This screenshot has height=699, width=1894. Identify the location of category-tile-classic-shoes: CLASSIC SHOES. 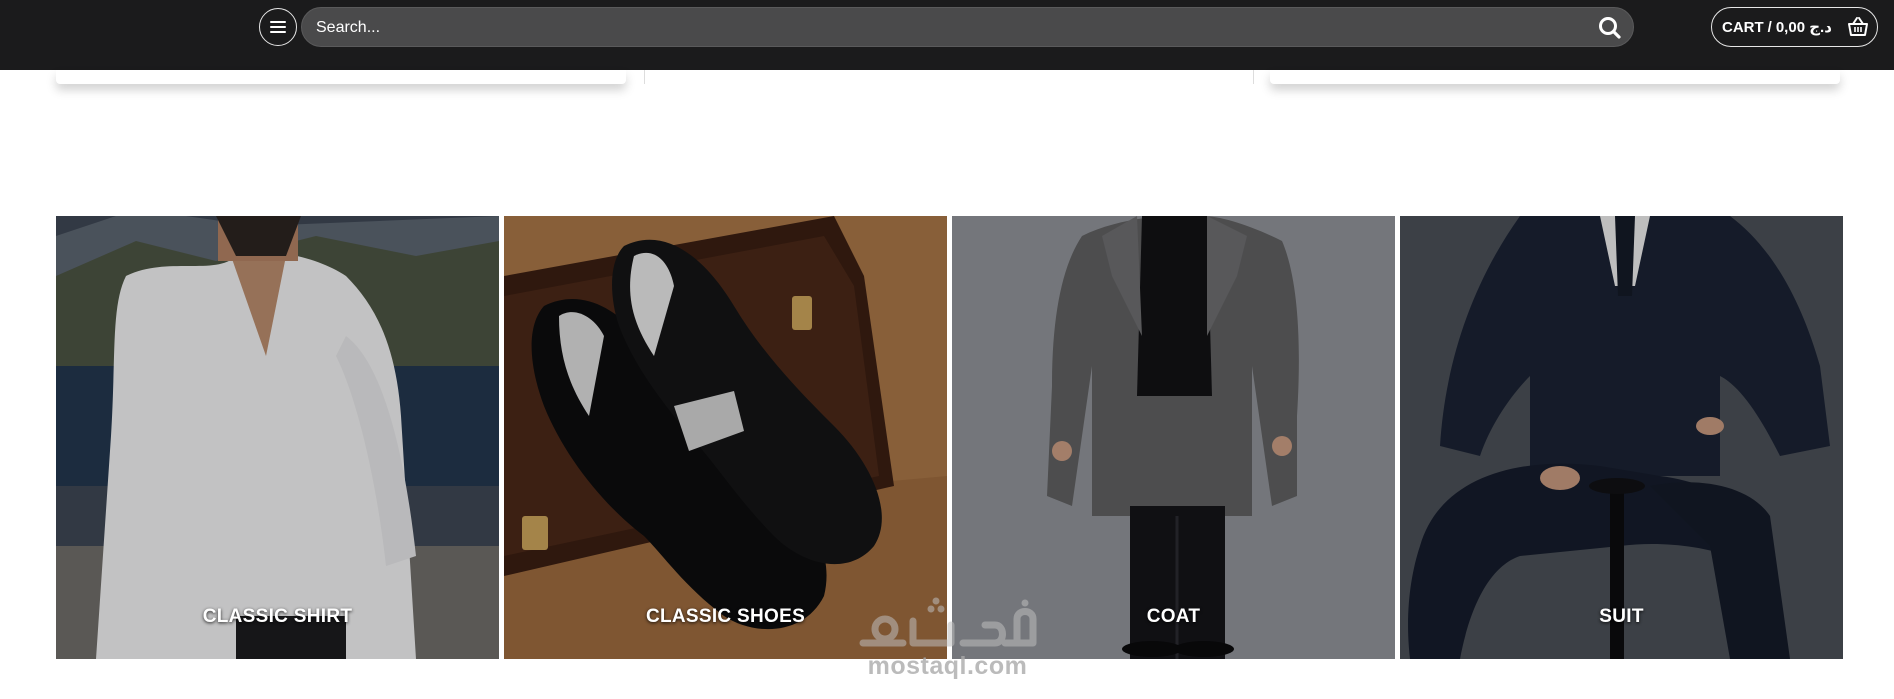
(725, 437).